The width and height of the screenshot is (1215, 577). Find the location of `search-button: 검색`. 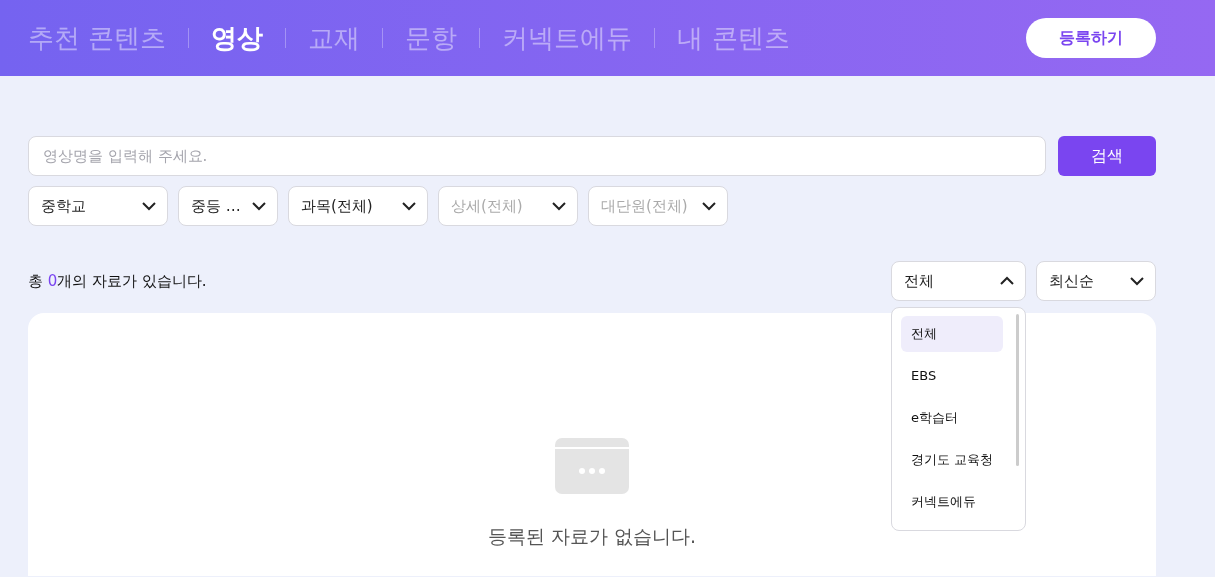

search-button: 검색 is located at coordinates (1107, 156).